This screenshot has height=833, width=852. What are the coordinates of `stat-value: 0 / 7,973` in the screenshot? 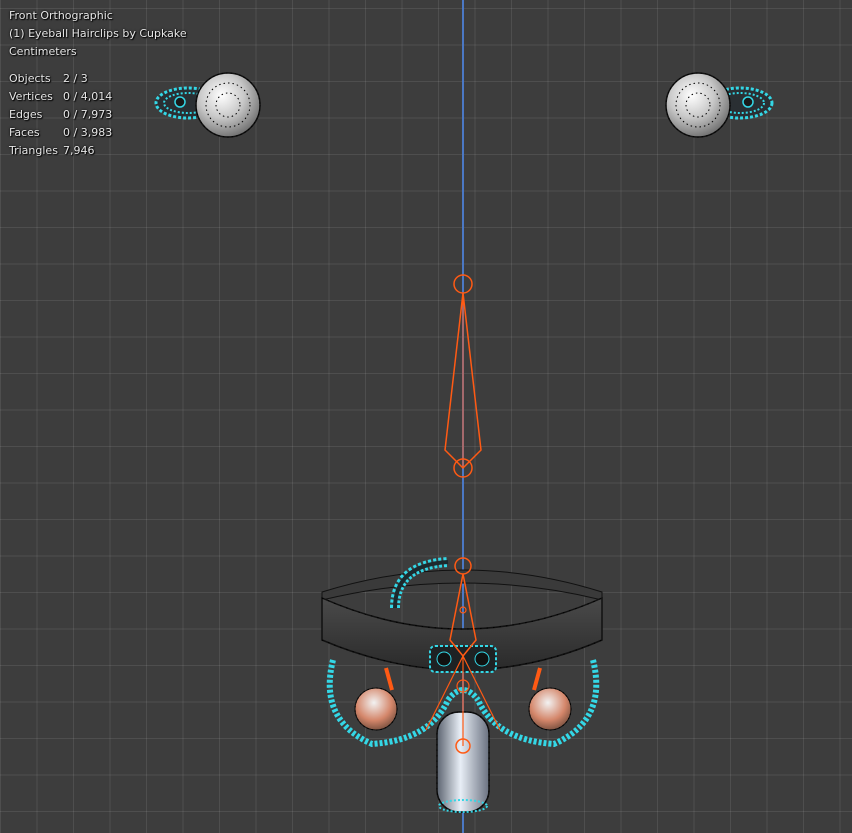 It's located at (88, 114).